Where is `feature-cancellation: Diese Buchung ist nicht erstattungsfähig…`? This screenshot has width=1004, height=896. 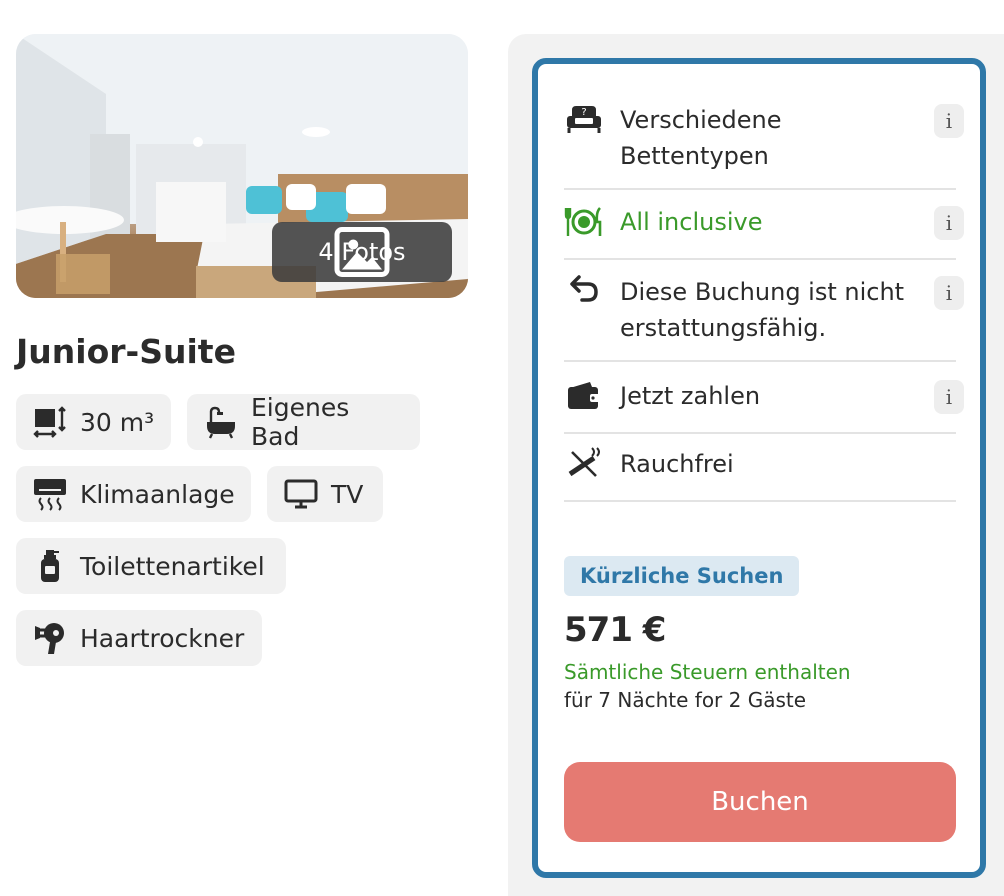
feature-cancellation: Diese Buchung ist nicht erstattungsfähig… is located at coordinates (764, 318).